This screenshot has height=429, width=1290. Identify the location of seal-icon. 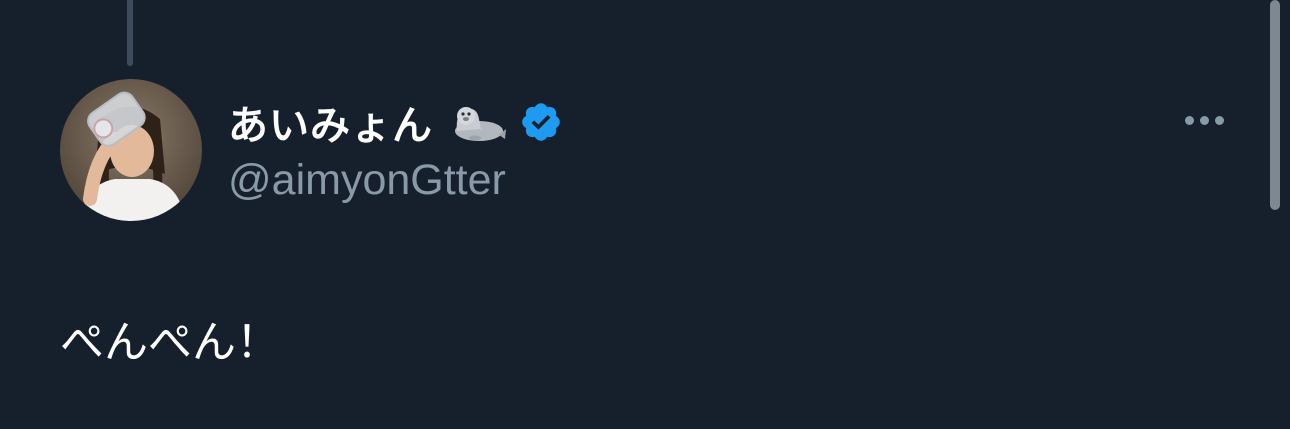
(476, 122).